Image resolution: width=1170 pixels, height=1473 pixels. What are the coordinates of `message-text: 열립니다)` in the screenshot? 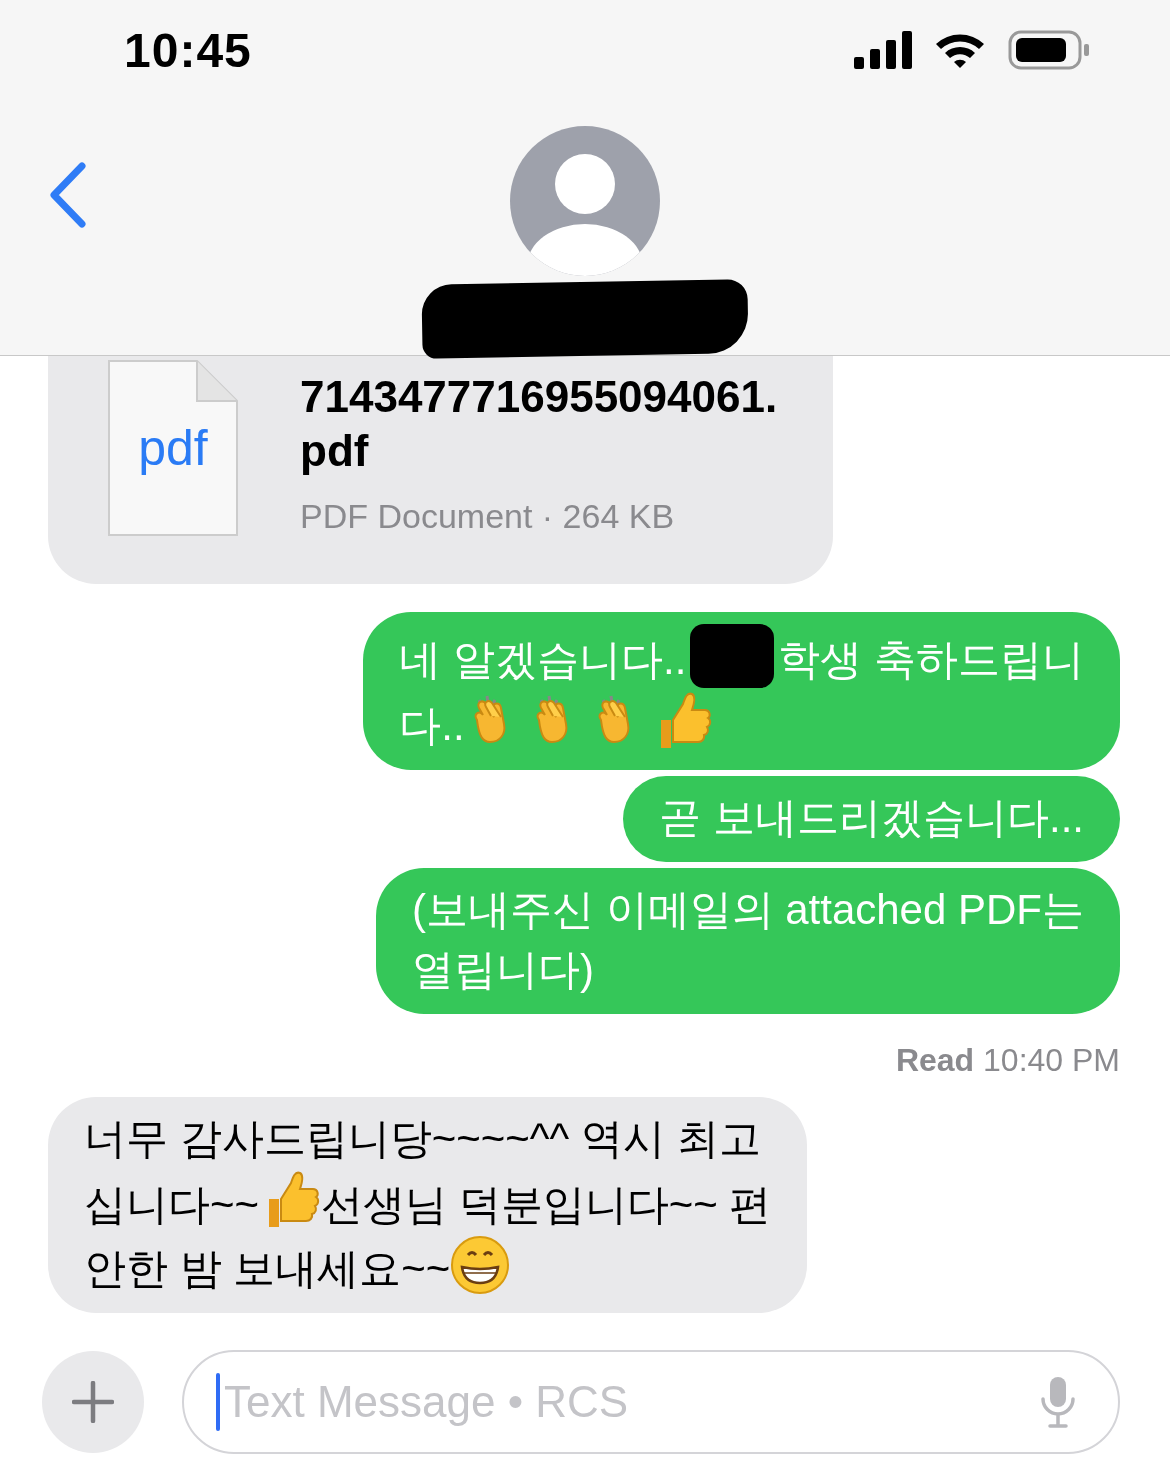 It's located at (502, 969).